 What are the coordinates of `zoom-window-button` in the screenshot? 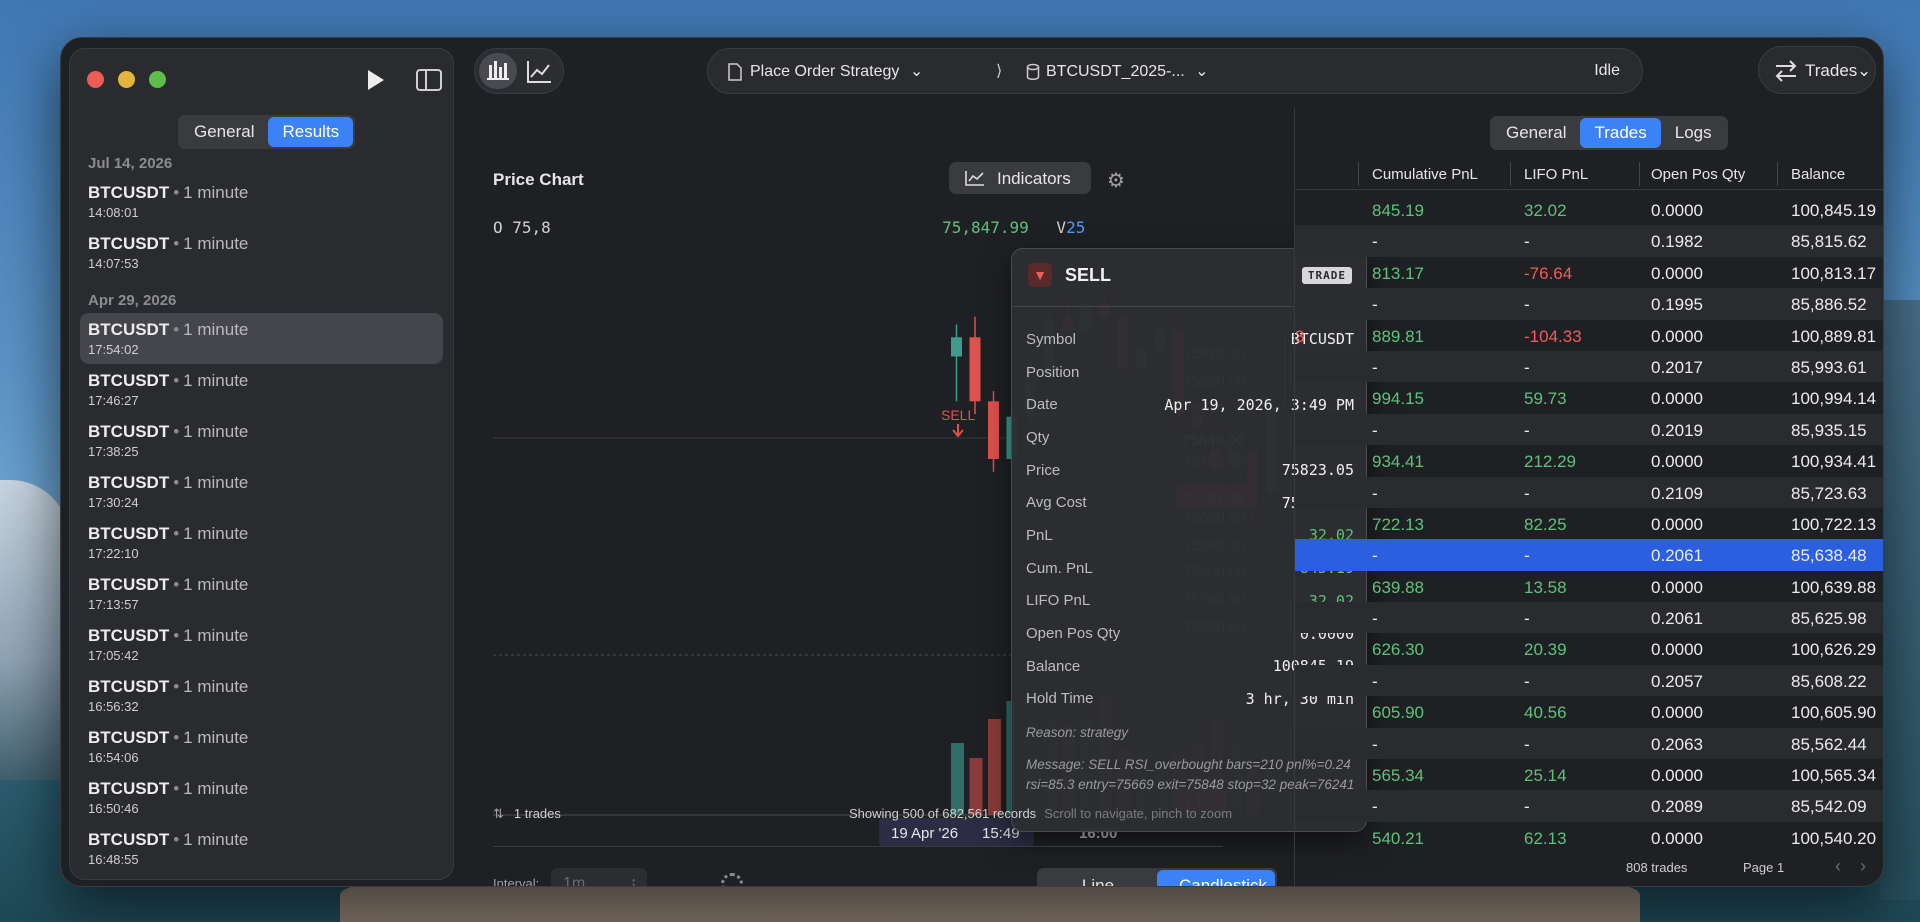 It's located at (157, 79).